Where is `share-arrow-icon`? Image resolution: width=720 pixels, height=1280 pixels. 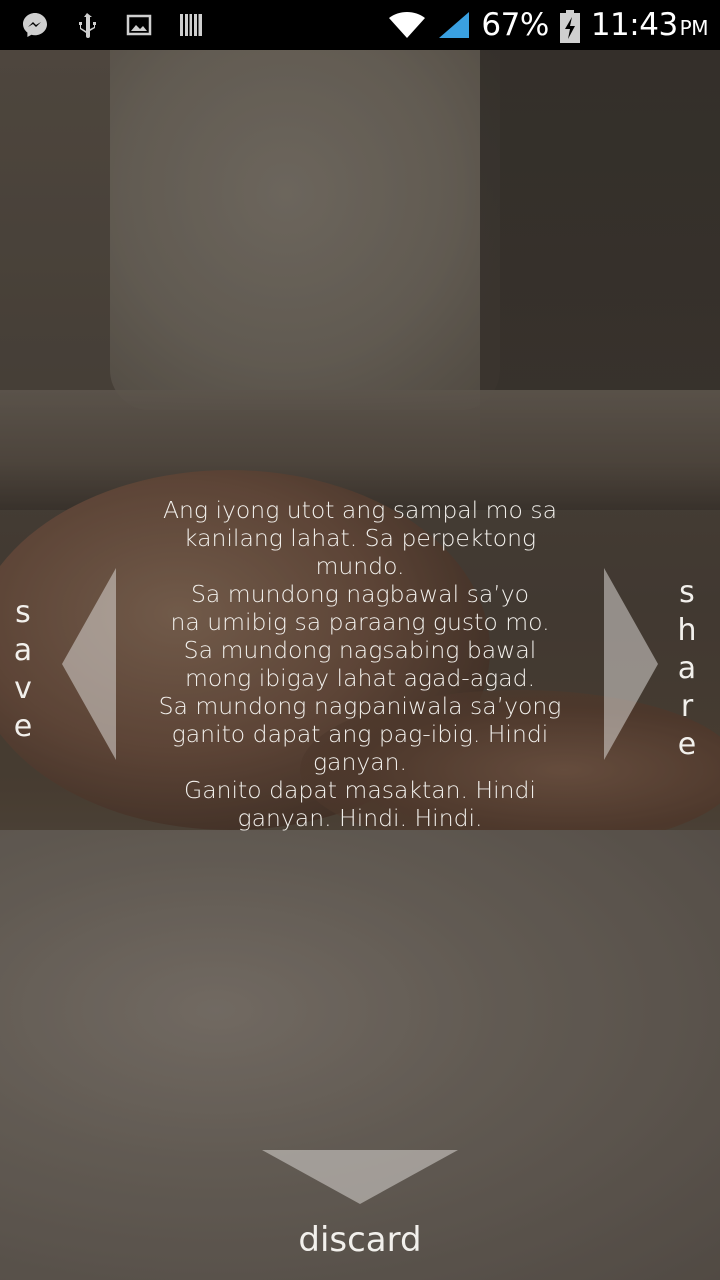 share-arrow-icon is located at coordinates (631, 664).